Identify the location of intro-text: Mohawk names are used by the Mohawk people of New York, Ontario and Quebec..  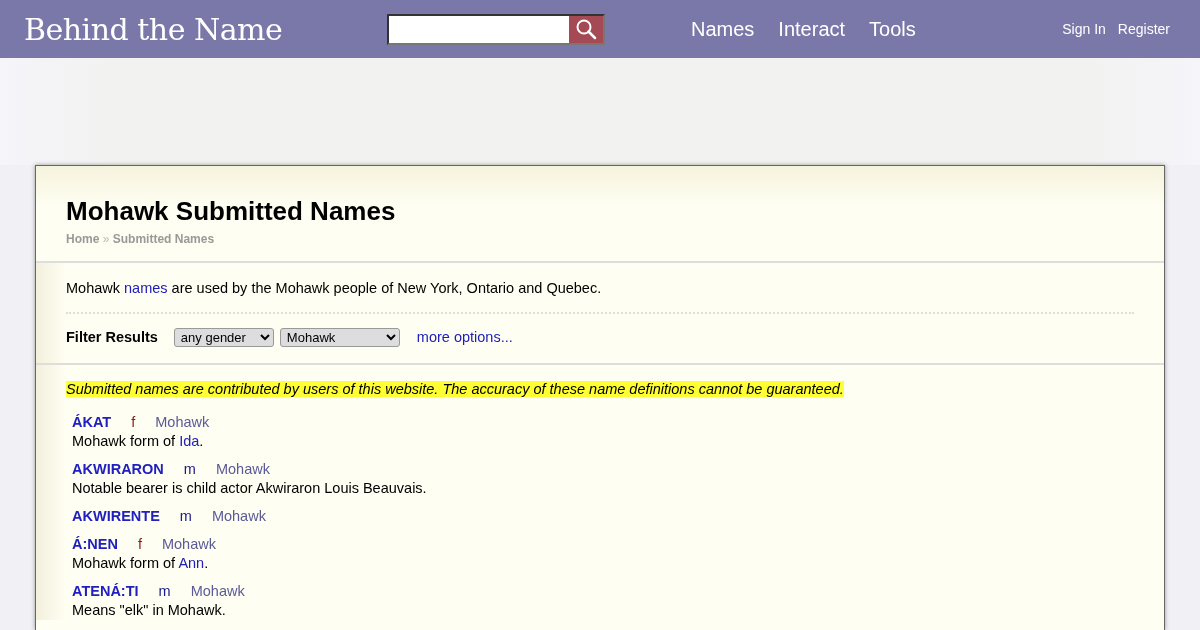
(600, 288).